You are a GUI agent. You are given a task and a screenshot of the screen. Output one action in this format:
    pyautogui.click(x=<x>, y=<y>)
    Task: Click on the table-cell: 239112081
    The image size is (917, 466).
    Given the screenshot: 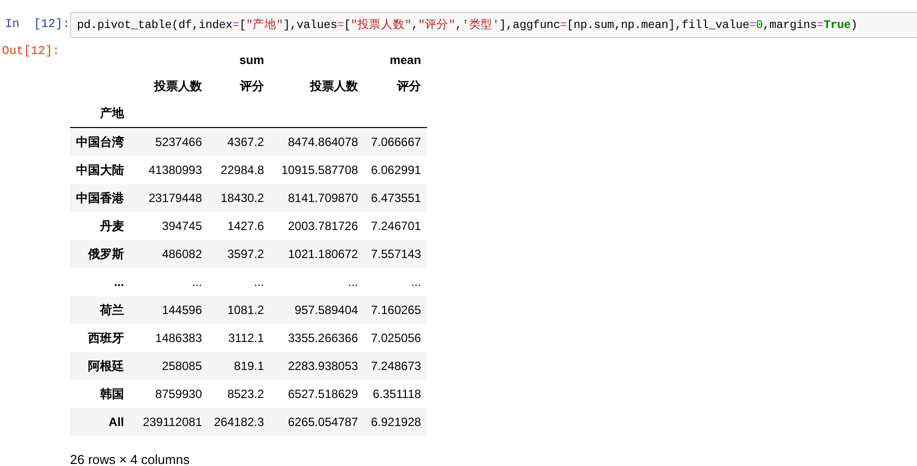 What is the action you would take?
    pyautogui.click(x=172, y=422)
    